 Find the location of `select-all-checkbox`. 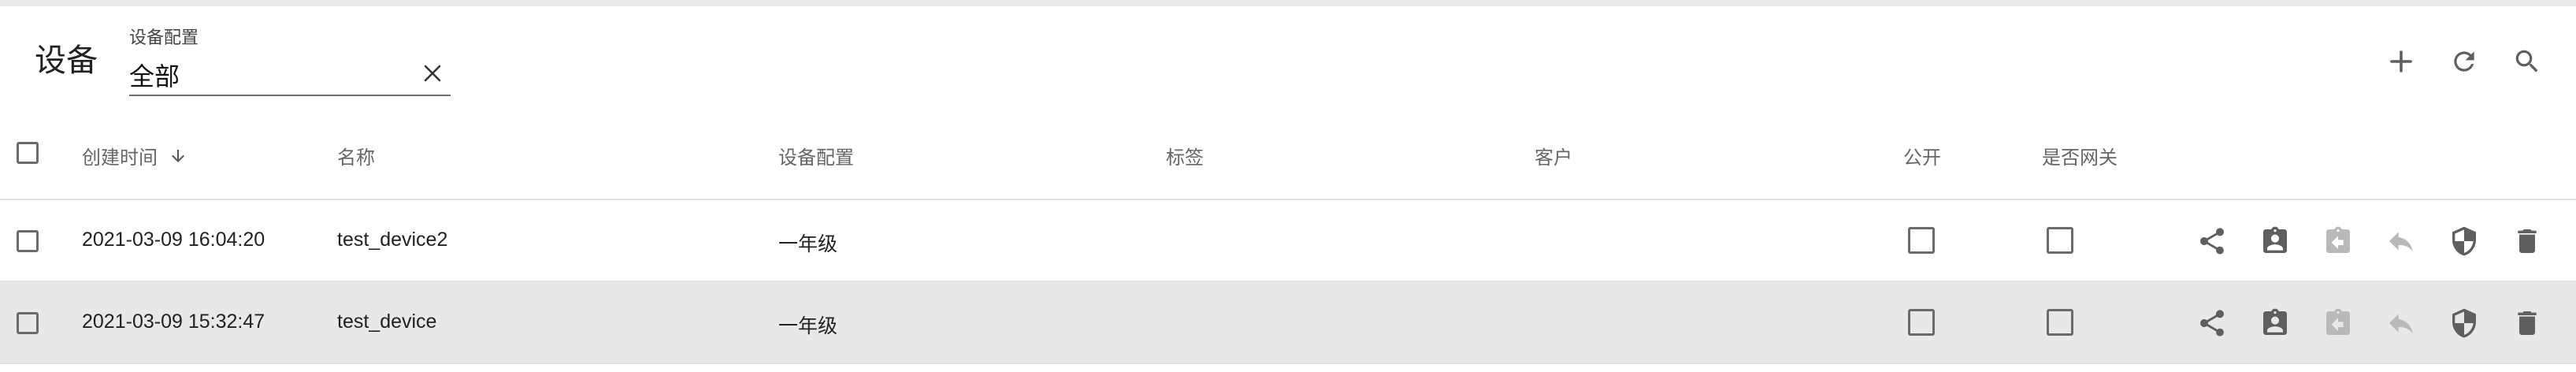

select-all-checkbox is located at coordinates (28, 153).